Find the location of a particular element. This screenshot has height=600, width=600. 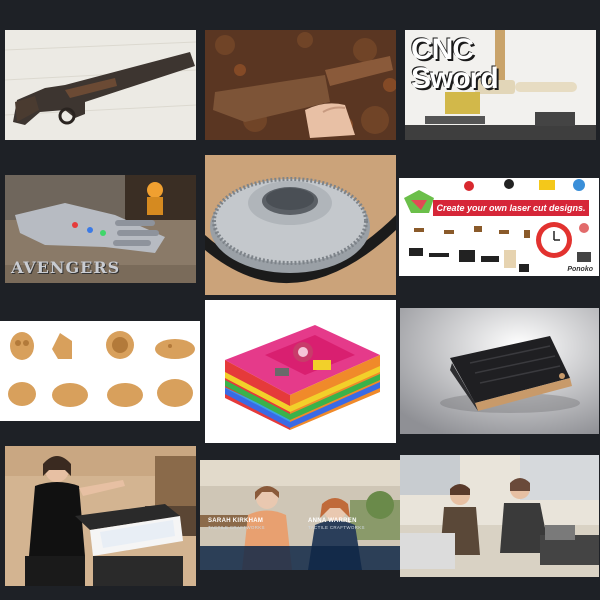

workshop-makers-image is located at coordinates (499, 516).